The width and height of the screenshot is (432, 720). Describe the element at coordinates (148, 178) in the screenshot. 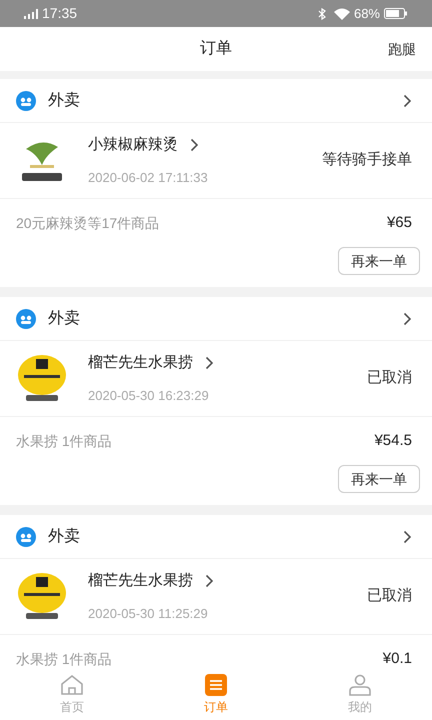

I see `order-time: 2020-06-02 17:11:33` at that location.